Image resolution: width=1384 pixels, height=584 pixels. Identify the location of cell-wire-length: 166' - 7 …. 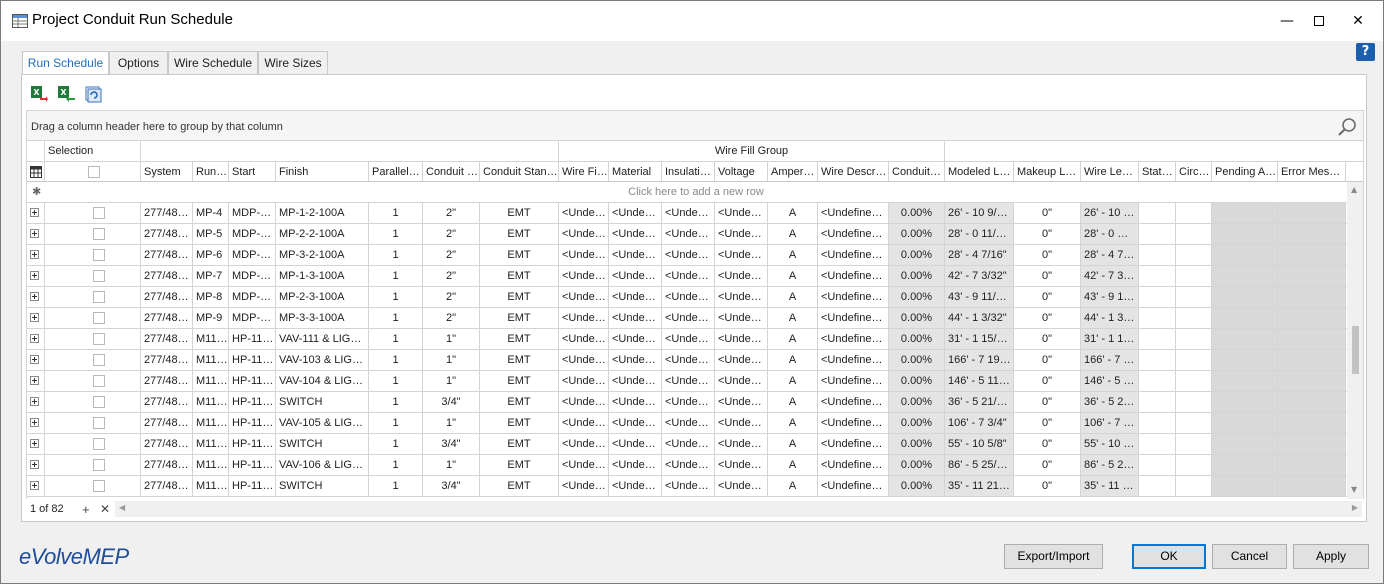
(1110, 360).